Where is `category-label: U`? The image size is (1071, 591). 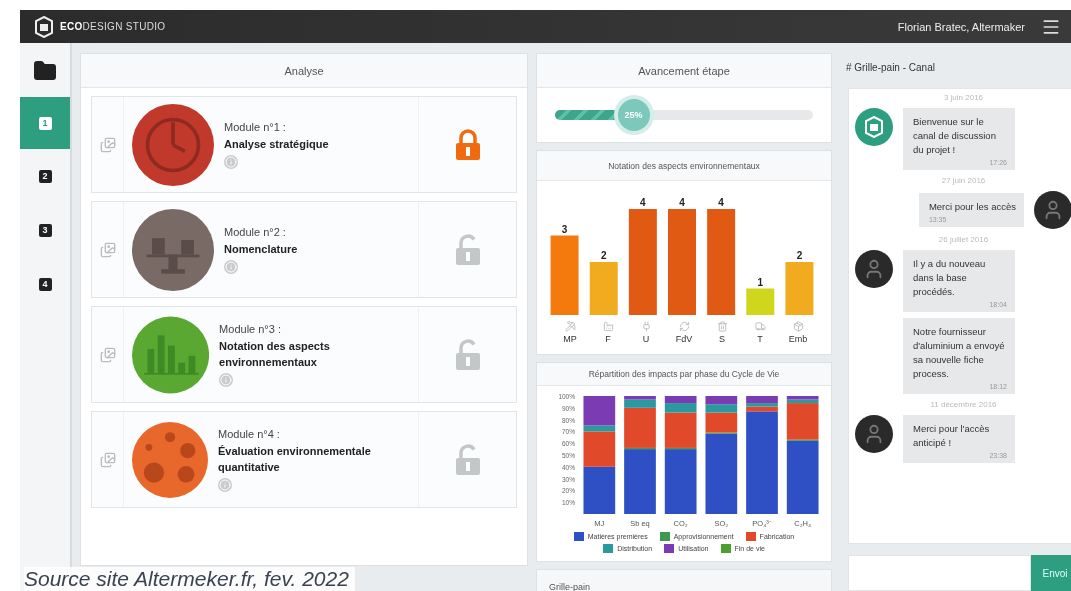 category-label: U is located at coordinates (646, 339).